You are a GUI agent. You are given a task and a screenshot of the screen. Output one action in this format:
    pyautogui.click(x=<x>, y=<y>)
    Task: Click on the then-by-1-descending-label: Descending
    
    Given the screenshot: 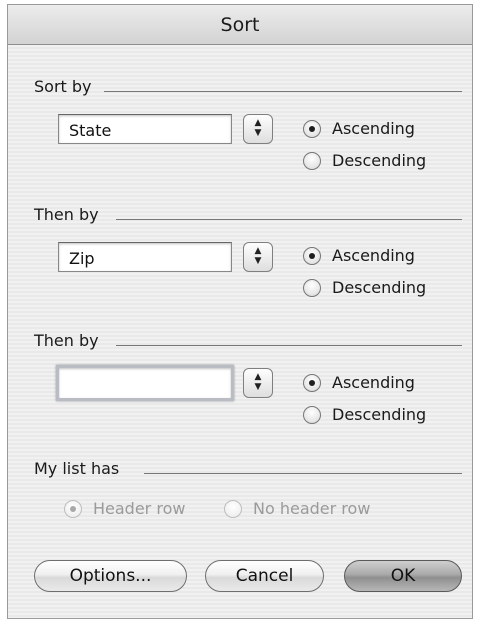 What is the action you would take?
    pyautogui.click(x=379, y=287)
    